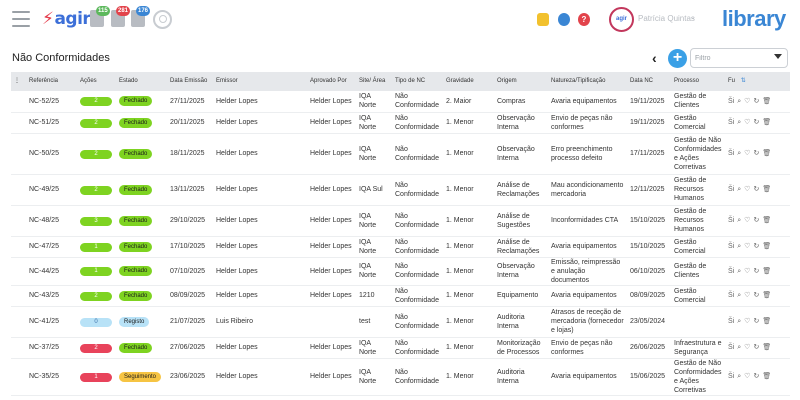 The height and width of the screenshot is (400, 800). I want to click on filter-select, so click(739, 58).